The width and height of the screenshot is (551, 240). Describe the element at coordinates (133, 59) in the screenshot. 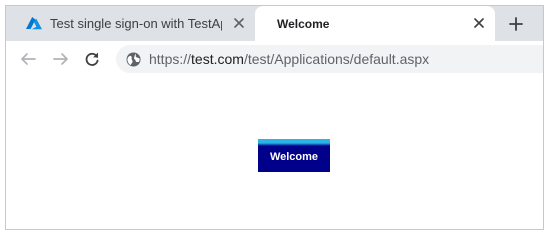

I see `globe-icon` at that location.